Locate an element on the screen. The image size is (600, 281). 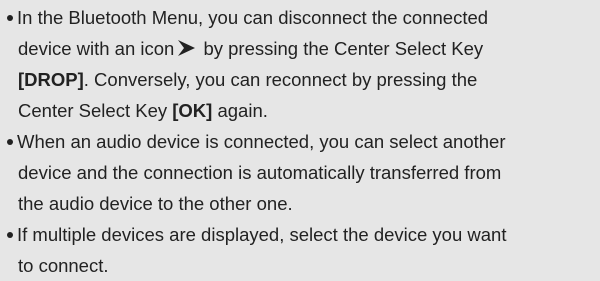
note-text: device with an icon is located at coordinates (96, 48).